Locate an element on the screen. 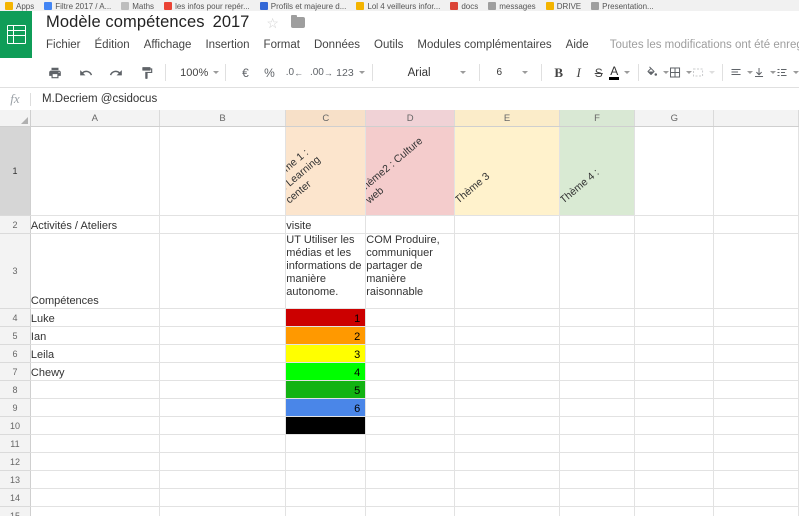  table-row: 6 Leila 3 is located at coordinates (399, 353).